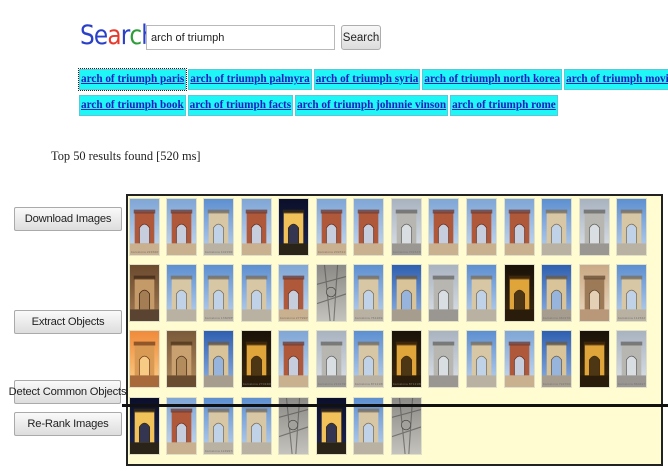 The image size is (668, 472). I want to click on logo-letter: S, so click(87, 35).